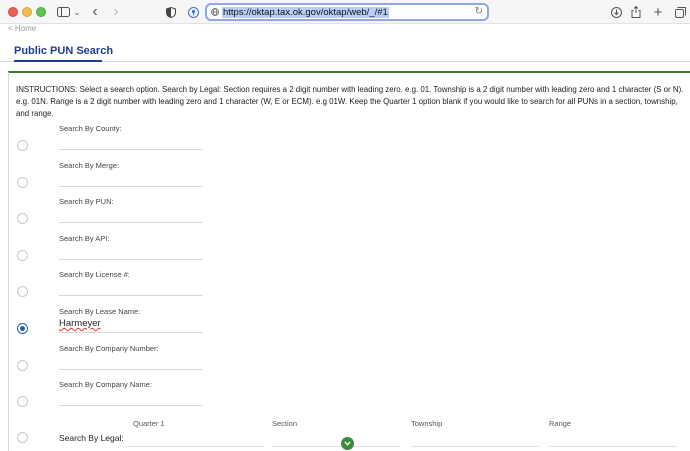 Image resolution: width=690 pixels, height=451 pixels. What do you see at coordinates (560, 423) in the screenshot?
I see `range-label: Range` at bounding box center [560, 423].